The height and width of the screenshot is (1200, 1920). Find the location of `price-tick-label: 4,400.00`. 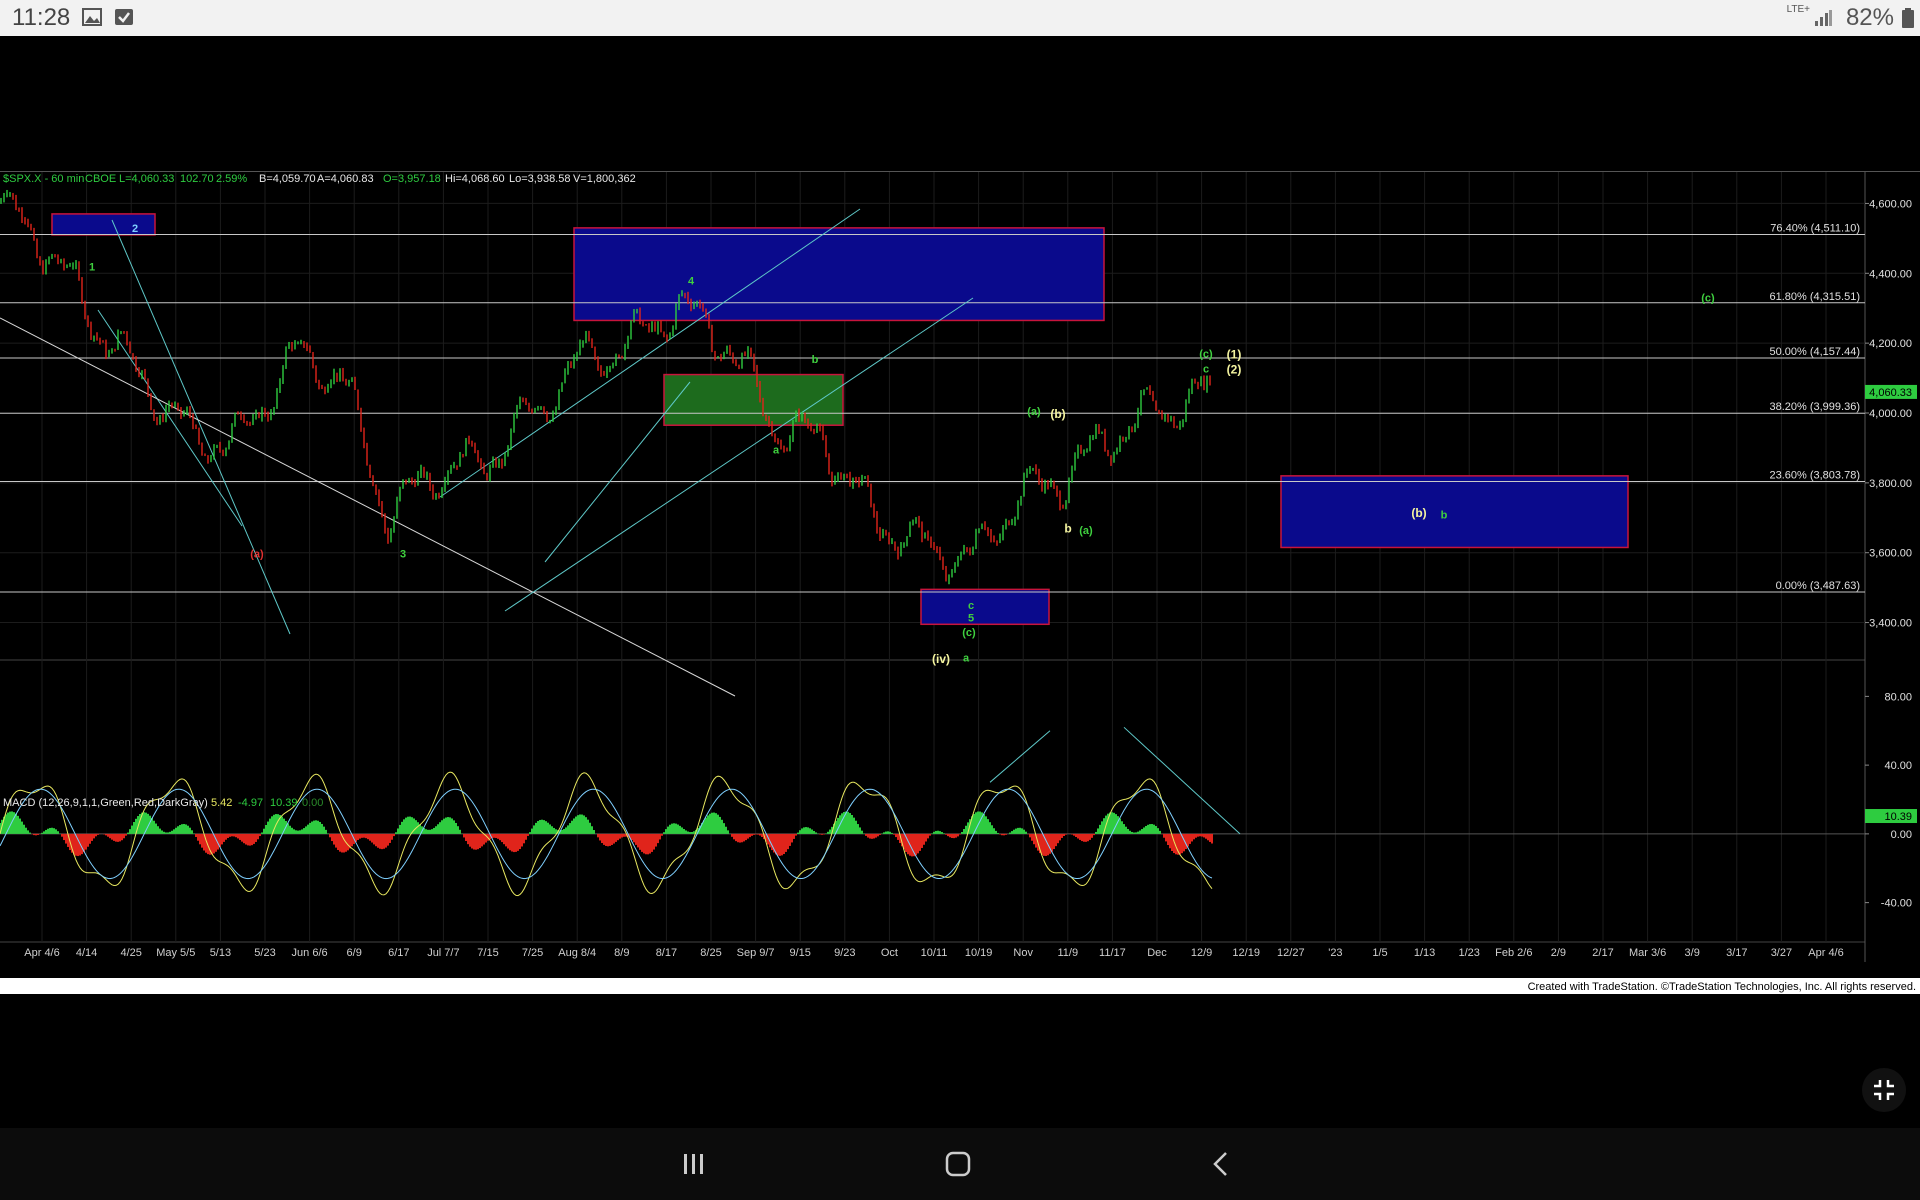

price-tick-label: 4,400.00 is located at coordinates (1890, 274).